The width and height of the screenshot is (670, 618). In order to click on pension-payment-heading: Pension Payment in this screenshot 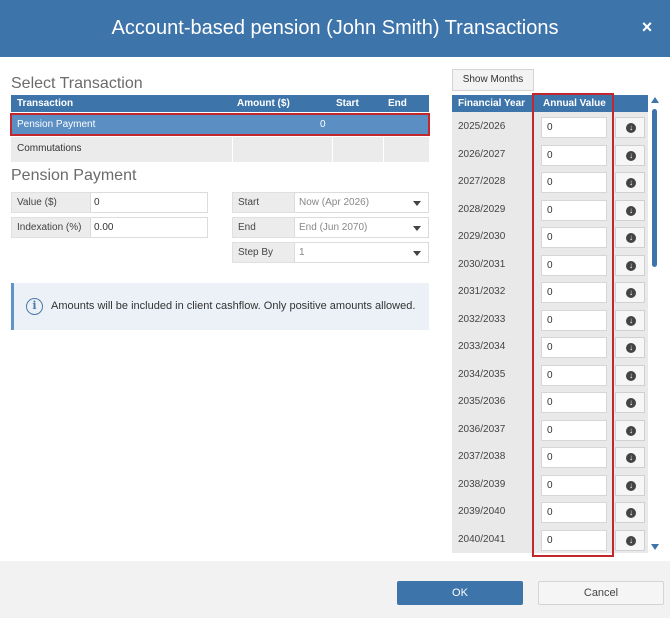, I will do `click(74, 175)`.